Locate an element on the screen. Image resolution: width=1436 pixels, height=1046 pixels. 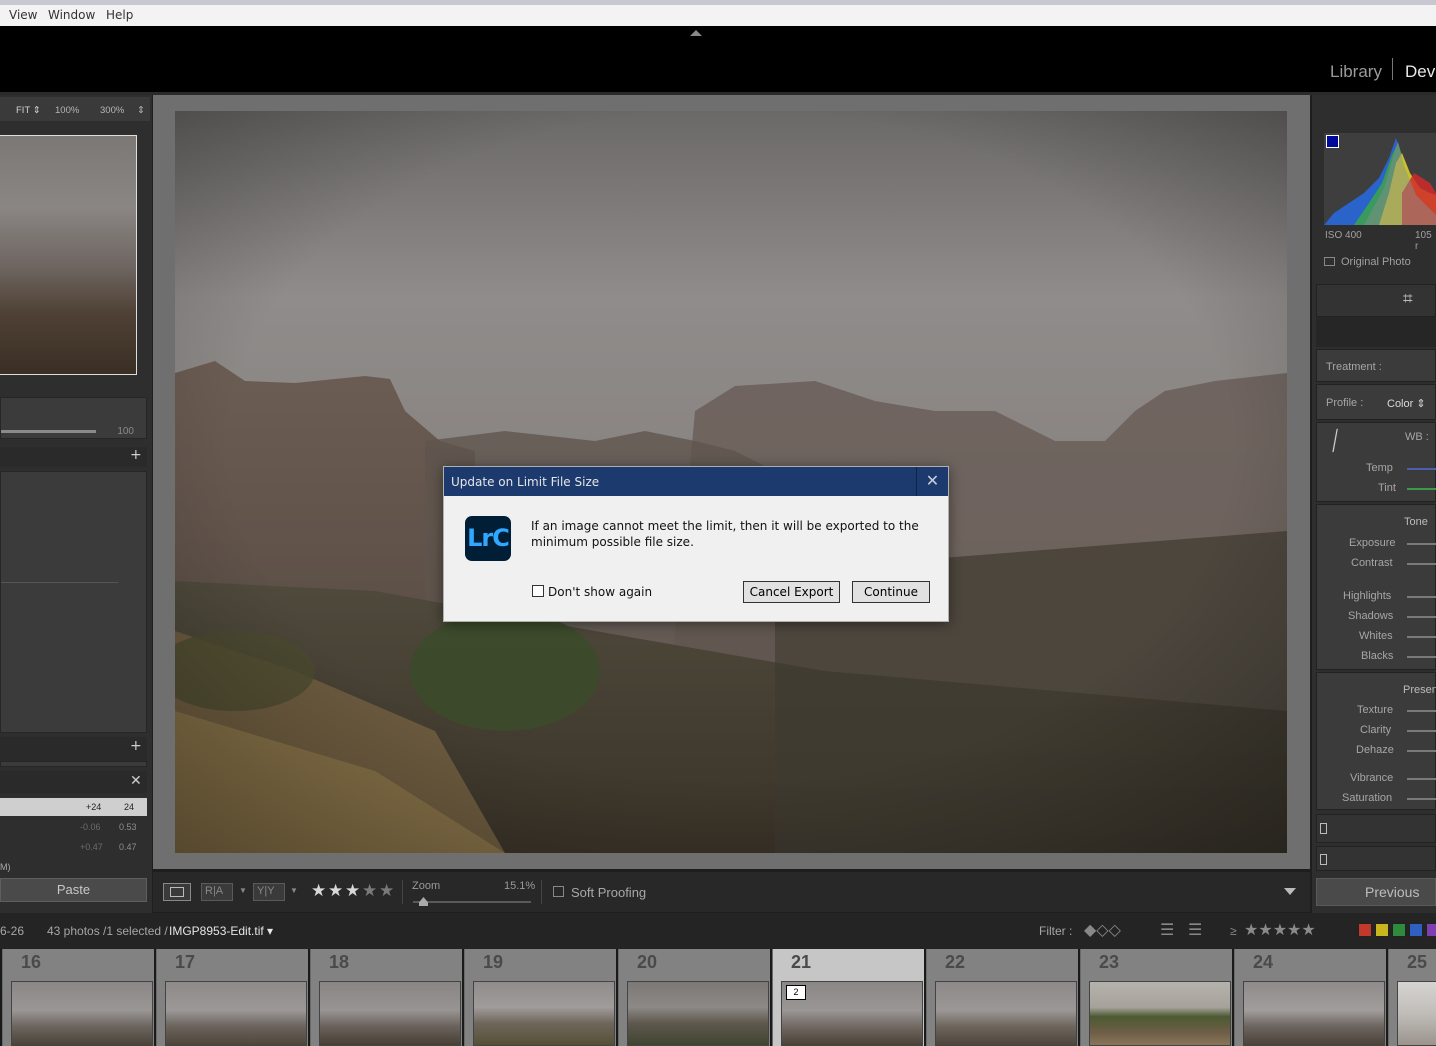
clear-history-icon: ✕ is located at coordinates (136, 781).